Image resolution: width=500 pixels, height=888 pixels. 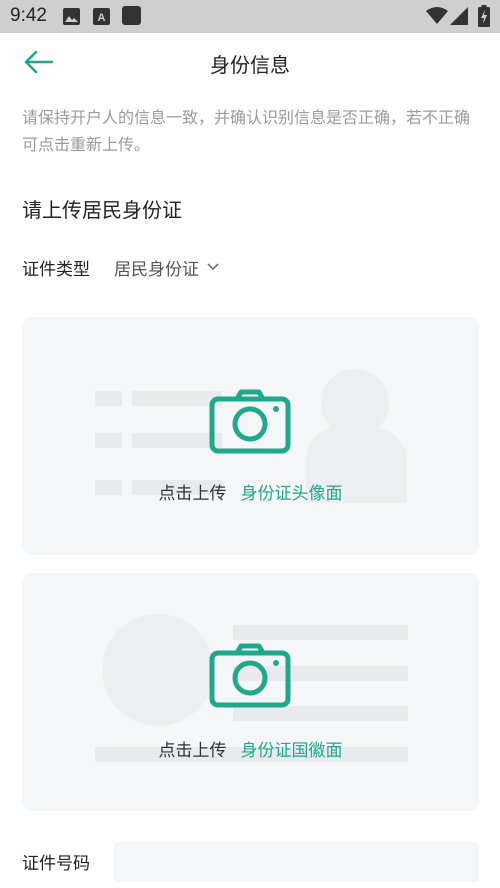 I want to click on upload-back-text: 点击上传 身份证国徽面, so click(x=250, y=748).